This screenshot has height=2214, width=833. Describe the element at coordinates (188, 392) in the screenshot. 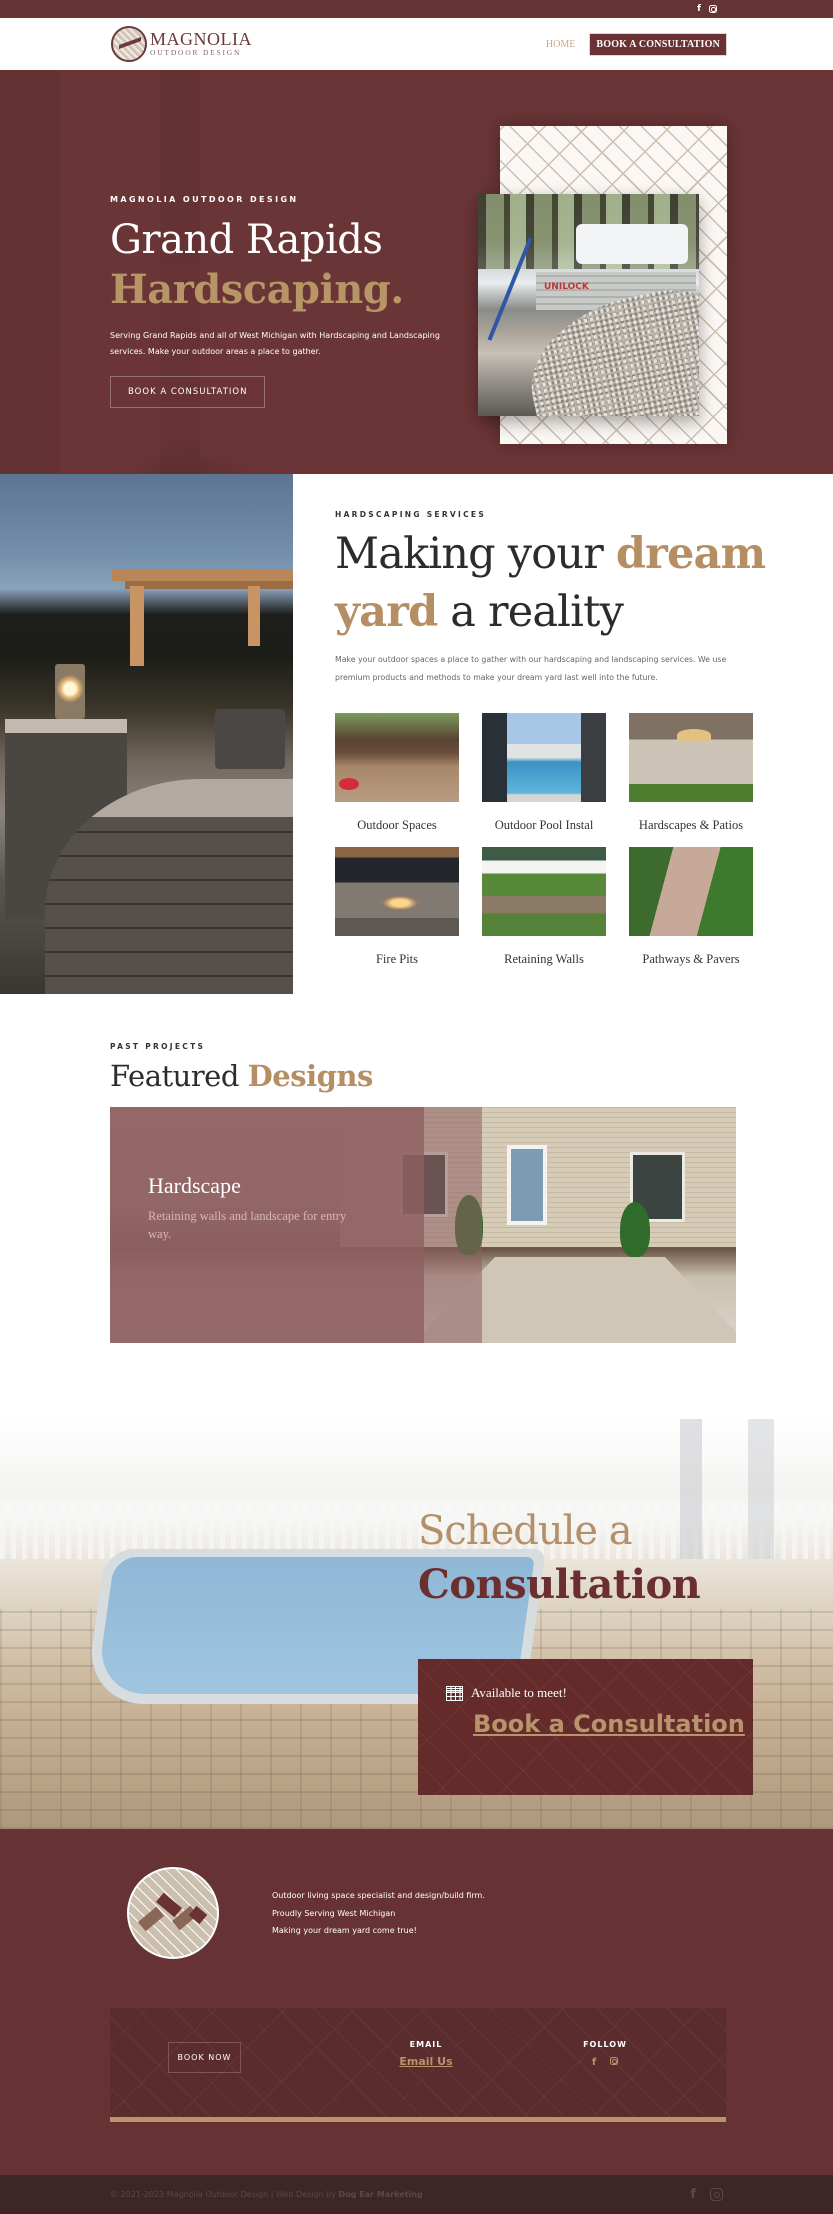

I see `hero-book-consultation-button: BOOK A CONSULTATION` at that location.